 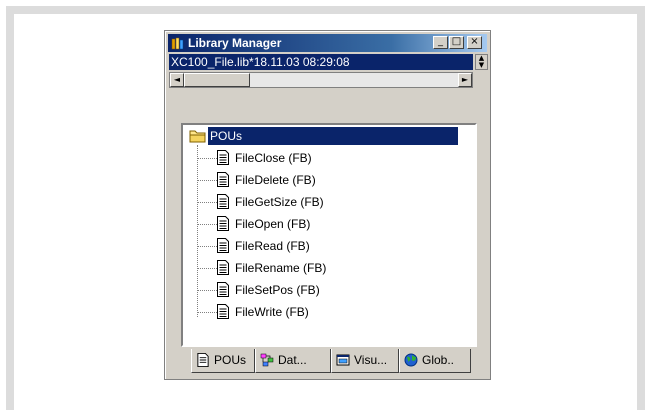 I want to click on horizontal-scrollbar: ◄ ►, so click(x=321, y=80).